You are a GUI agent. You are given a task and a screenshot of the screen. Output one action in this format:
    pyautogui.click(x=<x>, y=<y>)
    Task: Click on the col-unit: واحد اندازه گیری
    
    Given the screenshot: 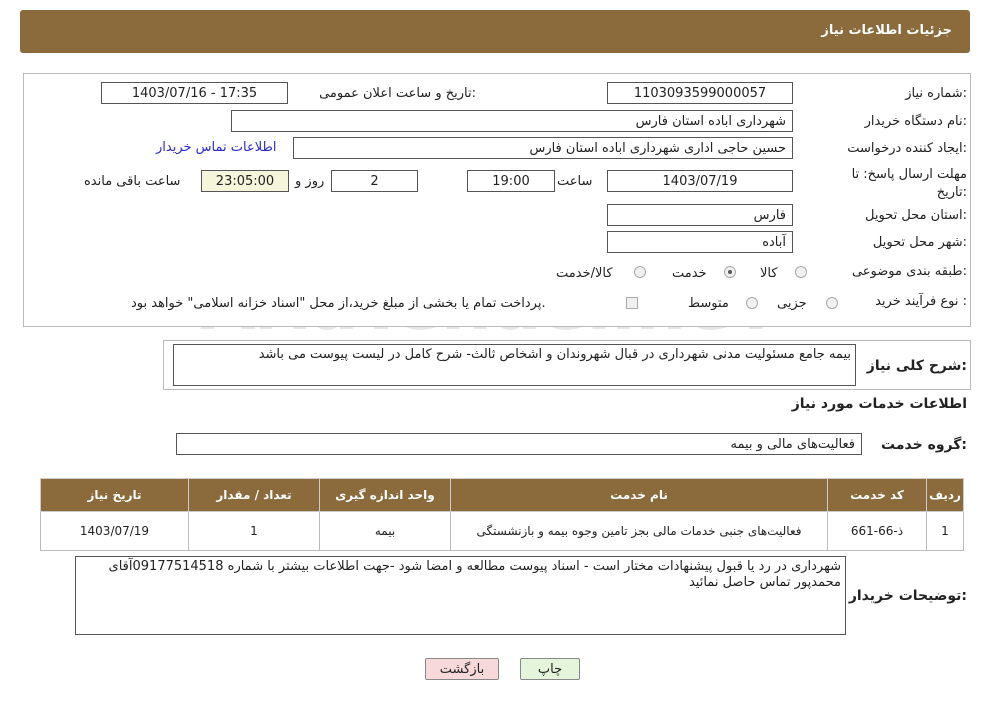 What is the action you would take?
    pyautogui.click(x=385, y=495)
    